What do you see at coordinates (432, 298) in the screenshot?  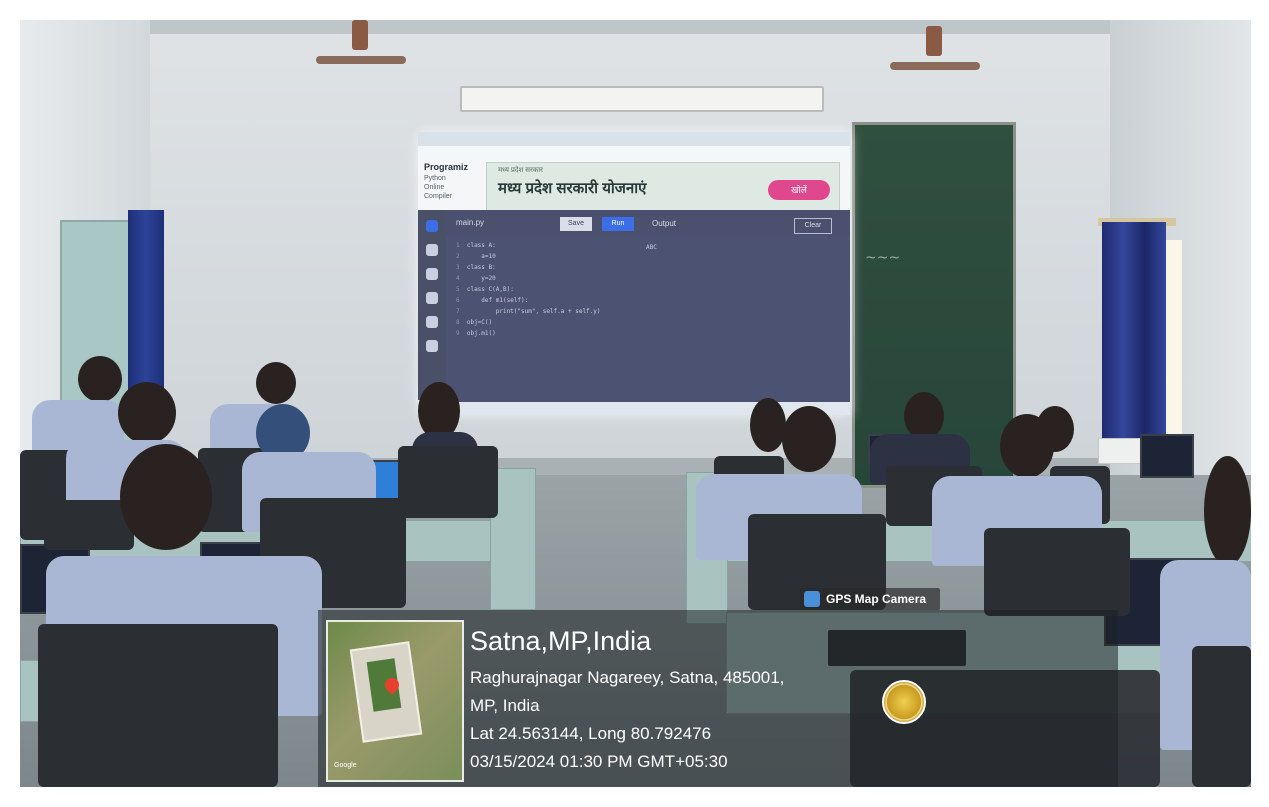 I see `shield-icon` at bounding box center [432, 298].